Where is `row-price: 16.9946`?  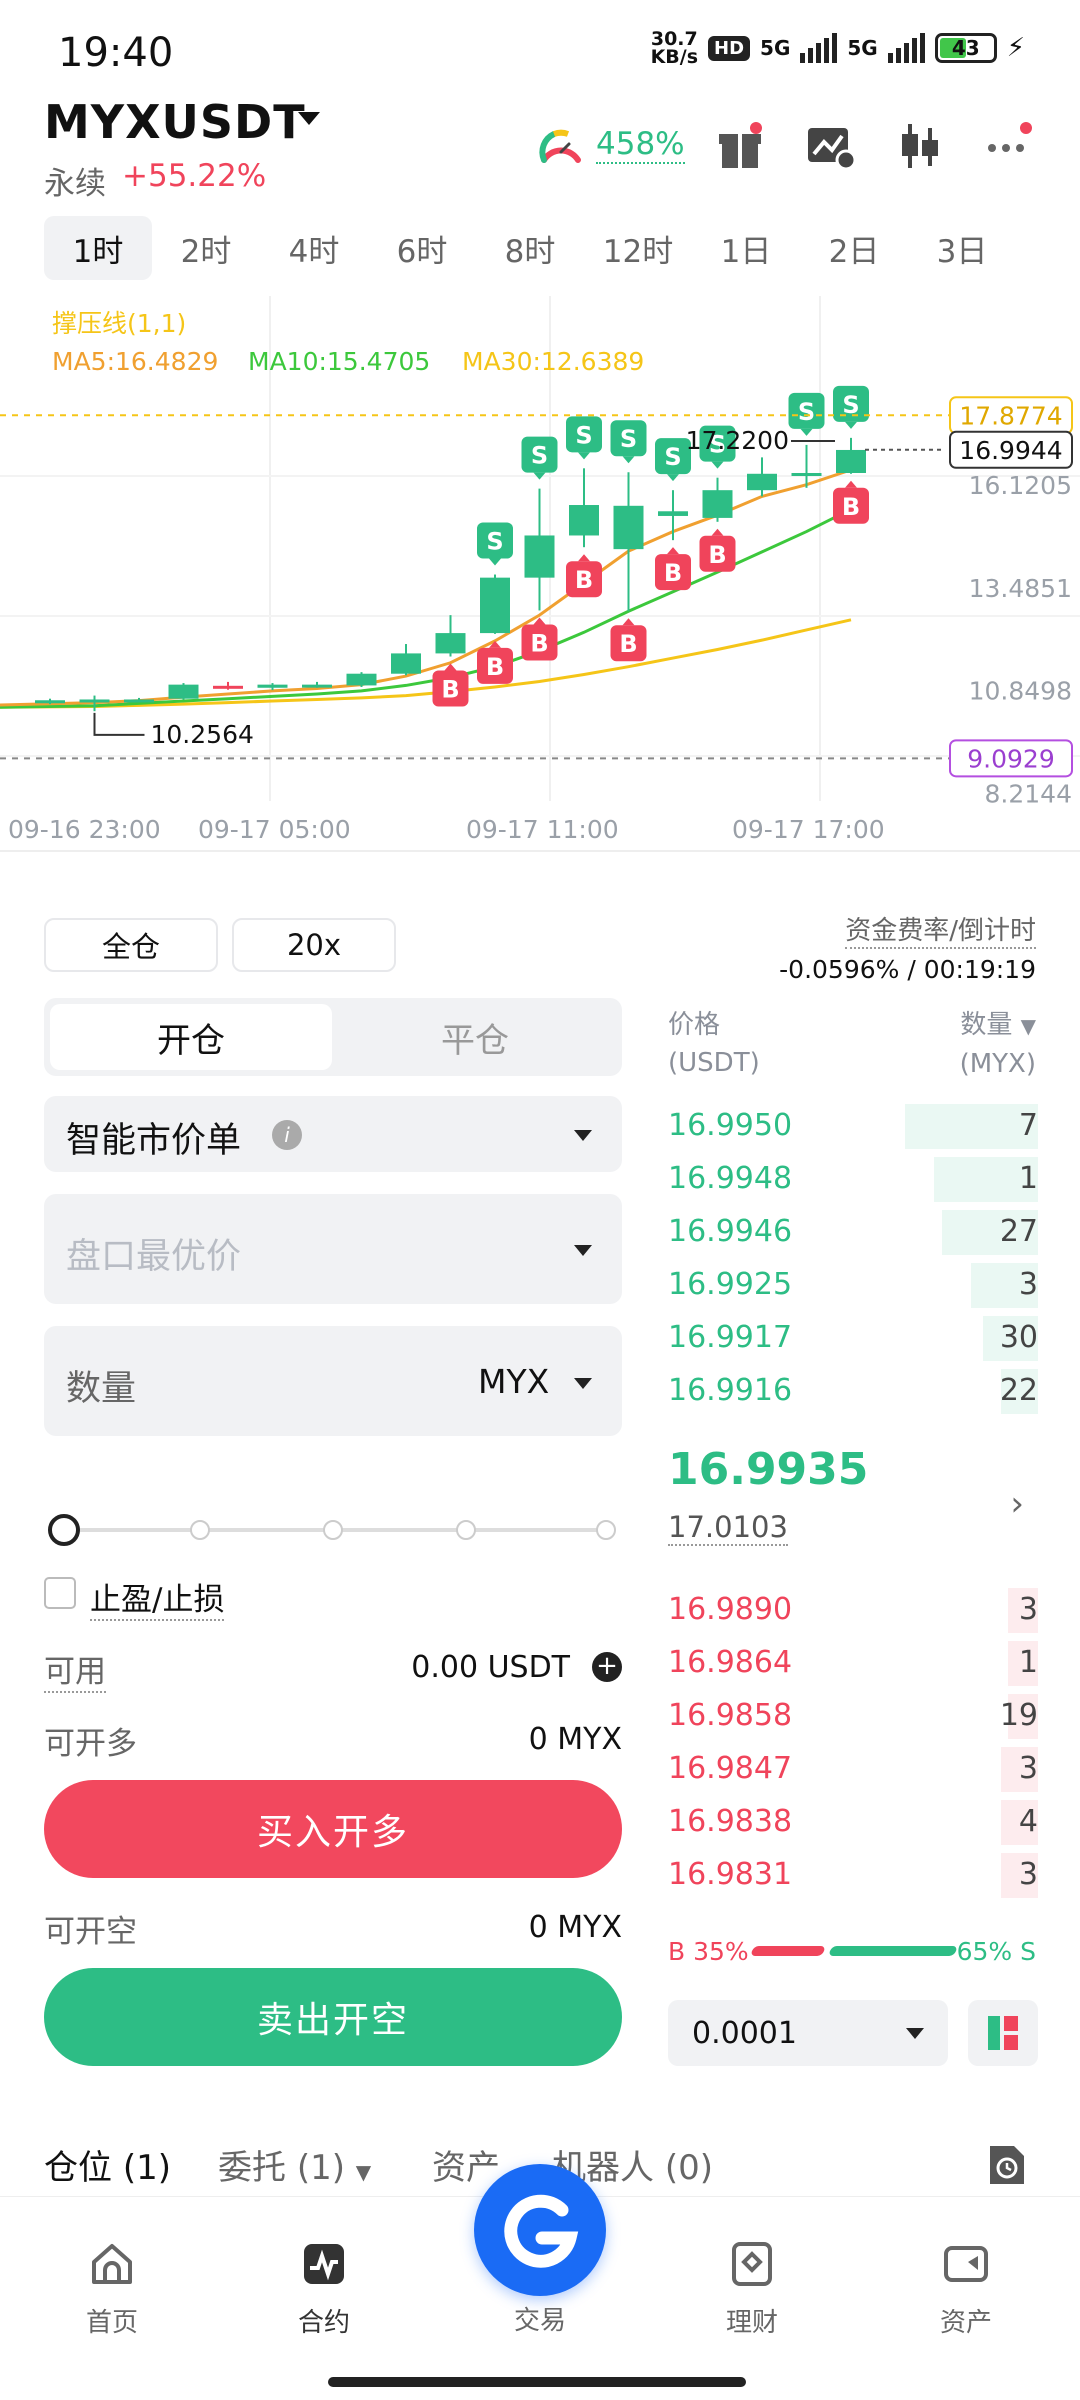
row-price: 16.9946 is located at coordinates (730, 1231).